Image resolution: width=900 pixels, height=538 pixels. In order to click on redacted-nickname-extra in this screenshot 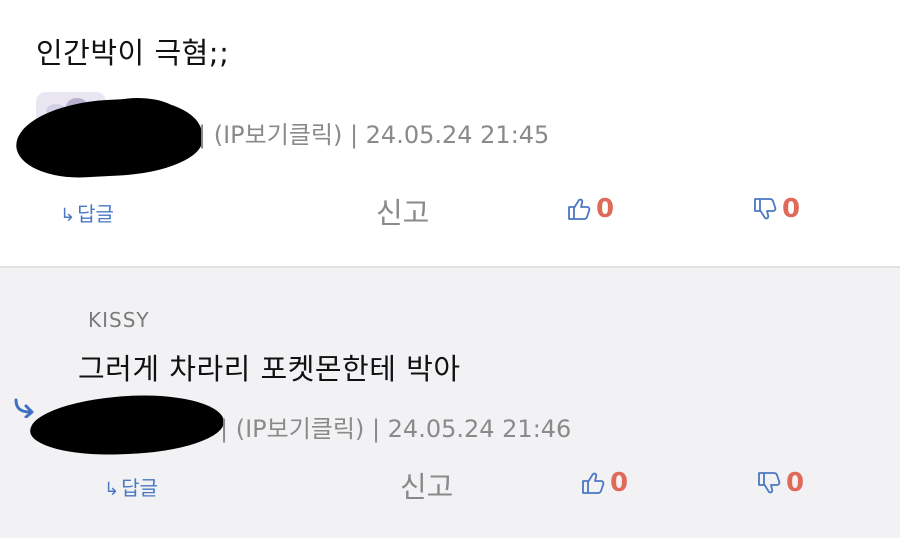, I will do `click(138, 116)`.